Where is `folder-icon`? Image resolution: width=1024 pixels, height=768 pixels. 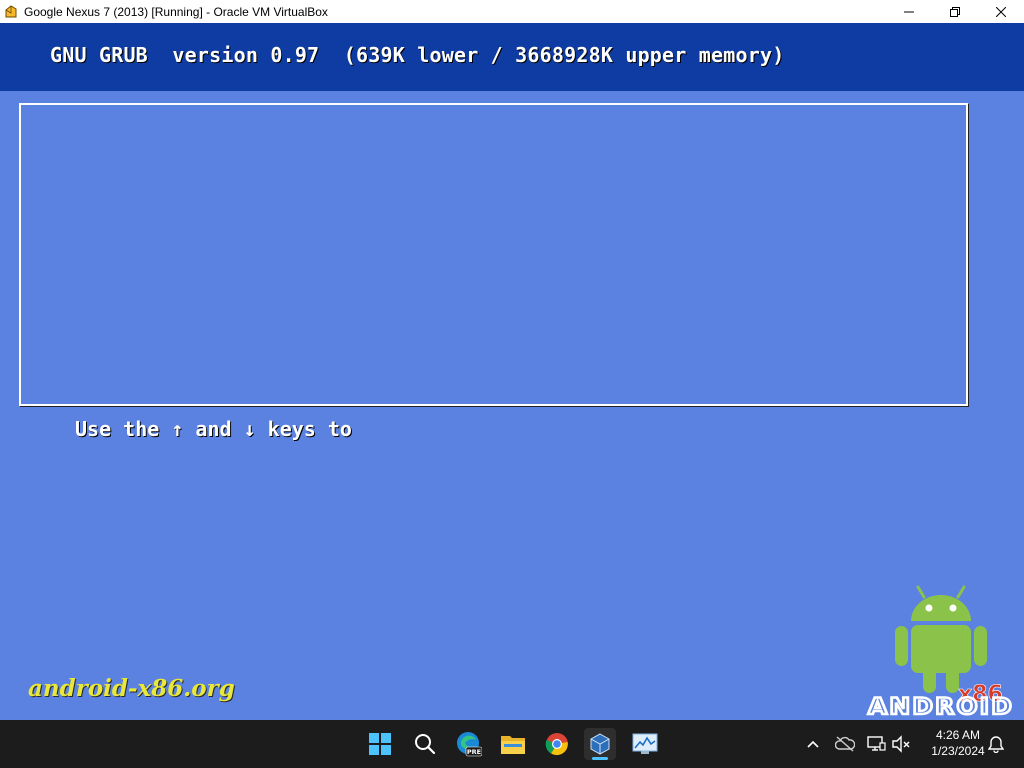 folder-icon is located at coordinates (513, 745).